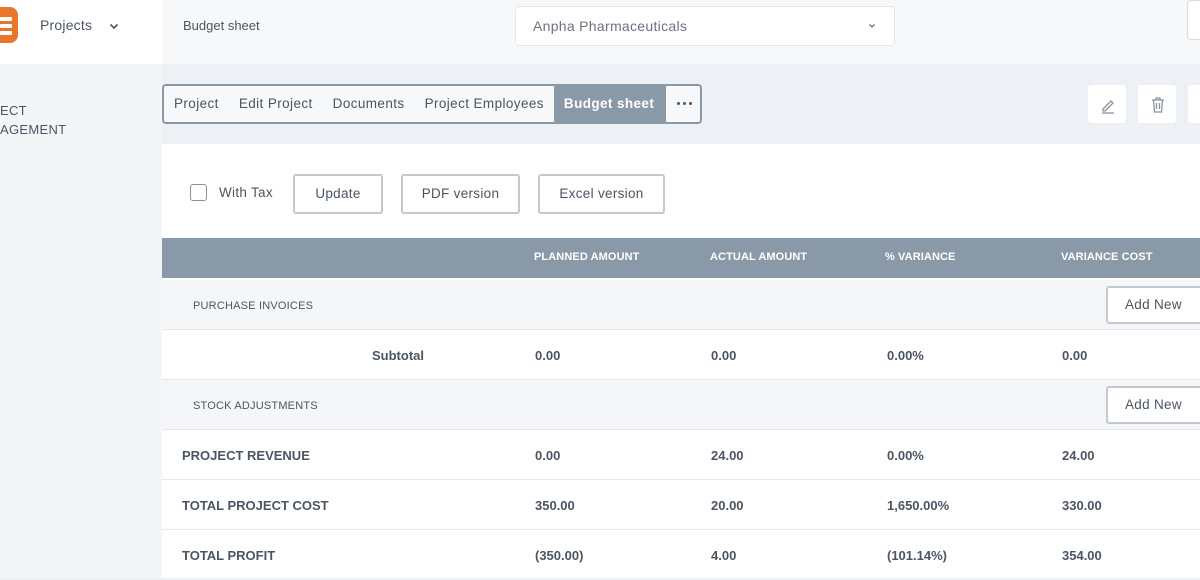  What do you see at coordinates (905, 355) in the screenshot?
I see `subtotal-variance-pct: 0.00%` at bounding box center [905, 355].